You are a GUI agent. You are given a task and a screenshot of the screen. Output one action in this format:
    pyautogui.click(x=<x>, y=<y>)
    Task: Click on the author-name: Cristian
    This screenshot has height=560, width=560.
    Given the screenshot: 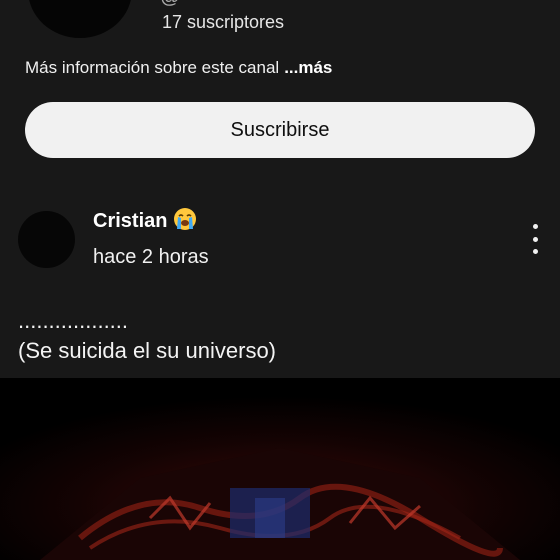 What is the action you would take?
    pyautogui.click(x=130, y=221)
    